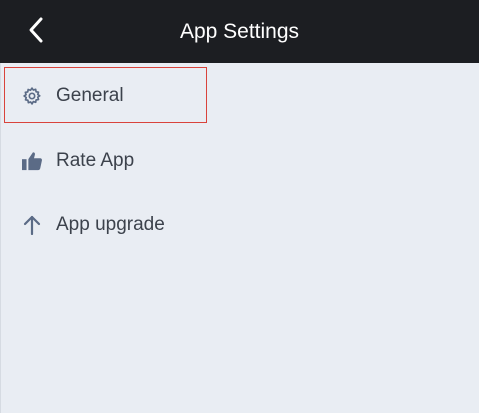 The height and width of the screenshot is (413, 479). Describe the element at coordinates (95, 160) in the screenshot. I see `settings-item-label: Rate App` at that location.